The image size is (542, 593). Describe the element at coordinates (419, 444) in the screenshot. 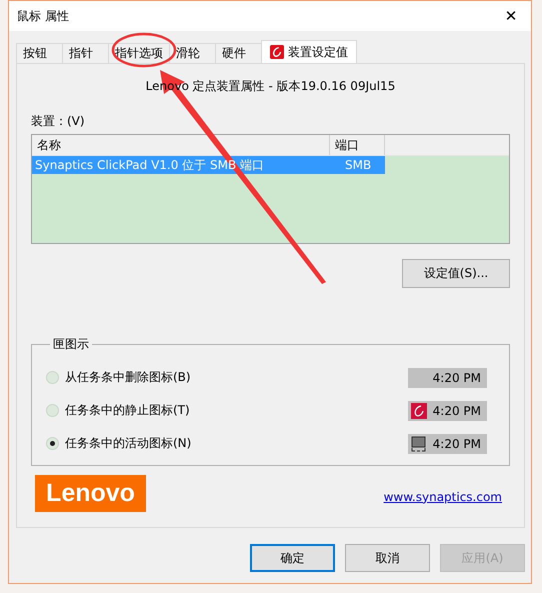

I see `monitor-icon` at that location.